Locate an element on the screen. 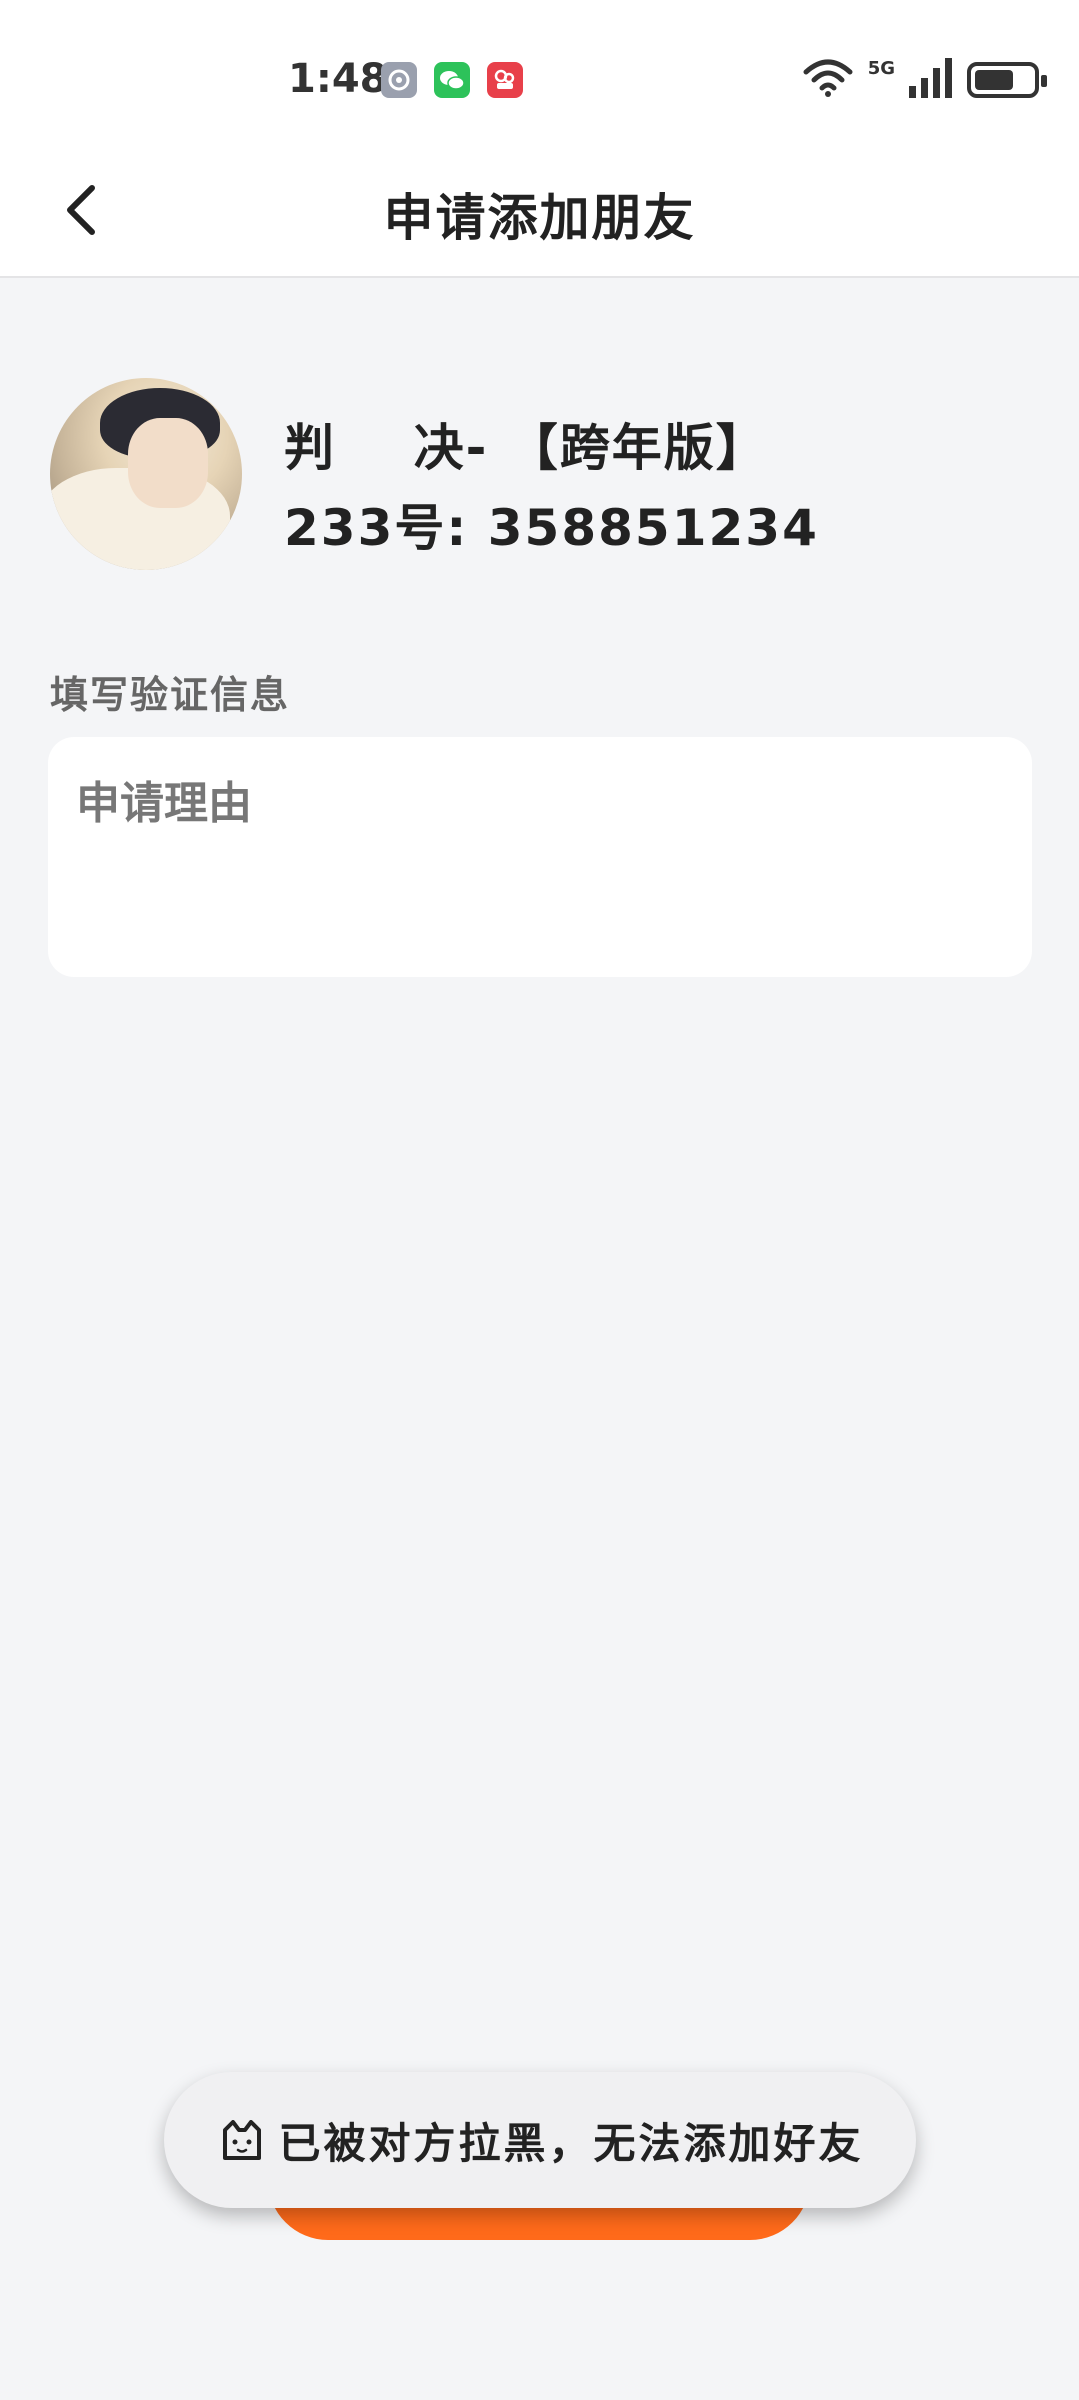 This screenshot has width=1079, height=2400. wifi-icon is located at coordinates (828, 80).